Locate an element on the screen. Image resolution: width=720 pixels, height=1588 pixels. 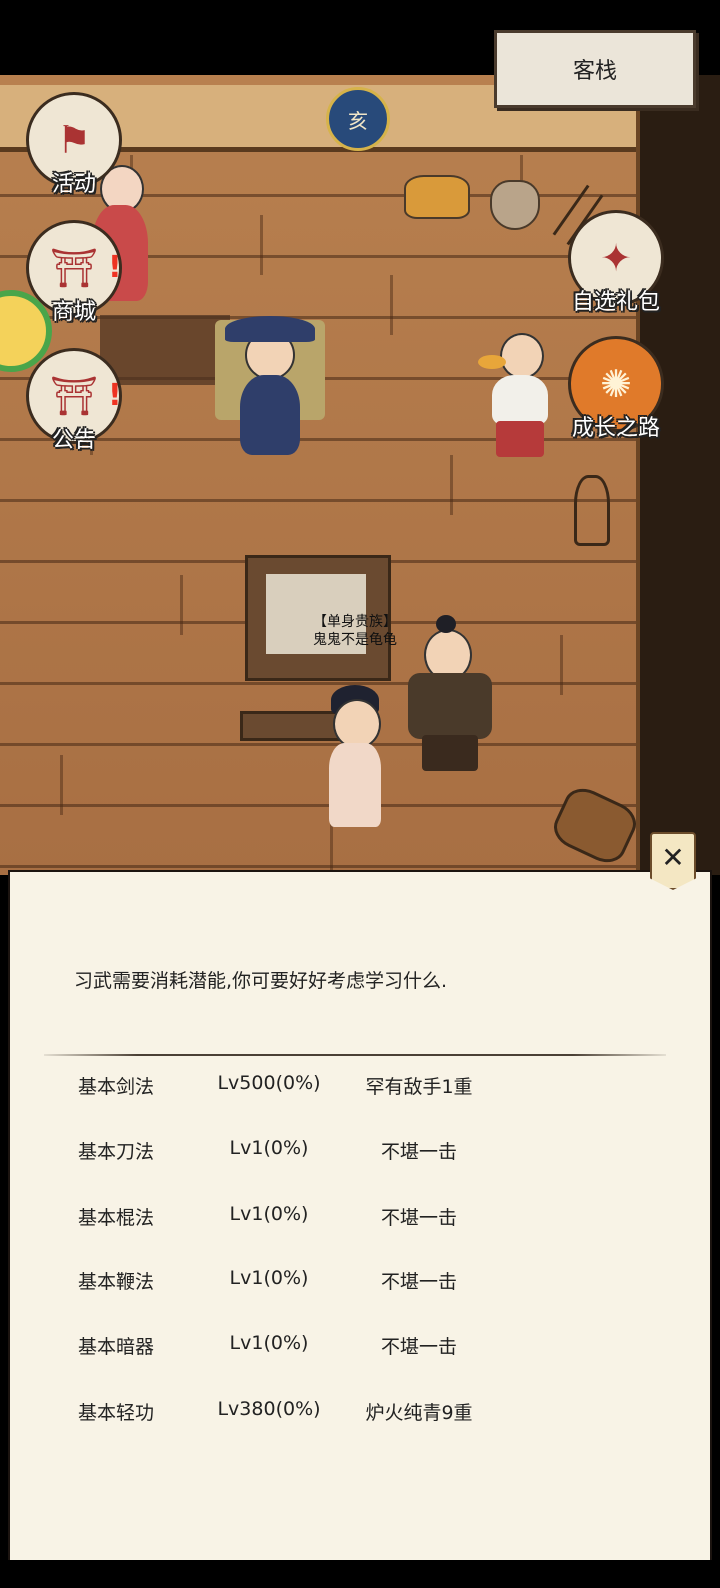
skill-level: Lv380(0%) is located at coordinates (269, 1409).